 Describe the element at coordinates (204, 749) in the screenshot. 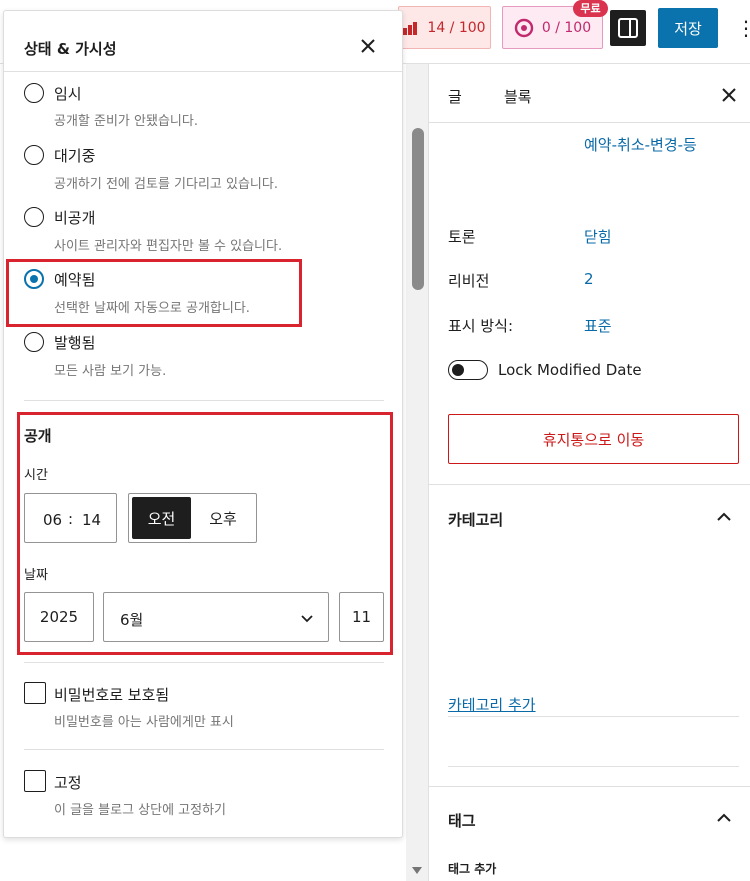

I see `password-divider` at that location.